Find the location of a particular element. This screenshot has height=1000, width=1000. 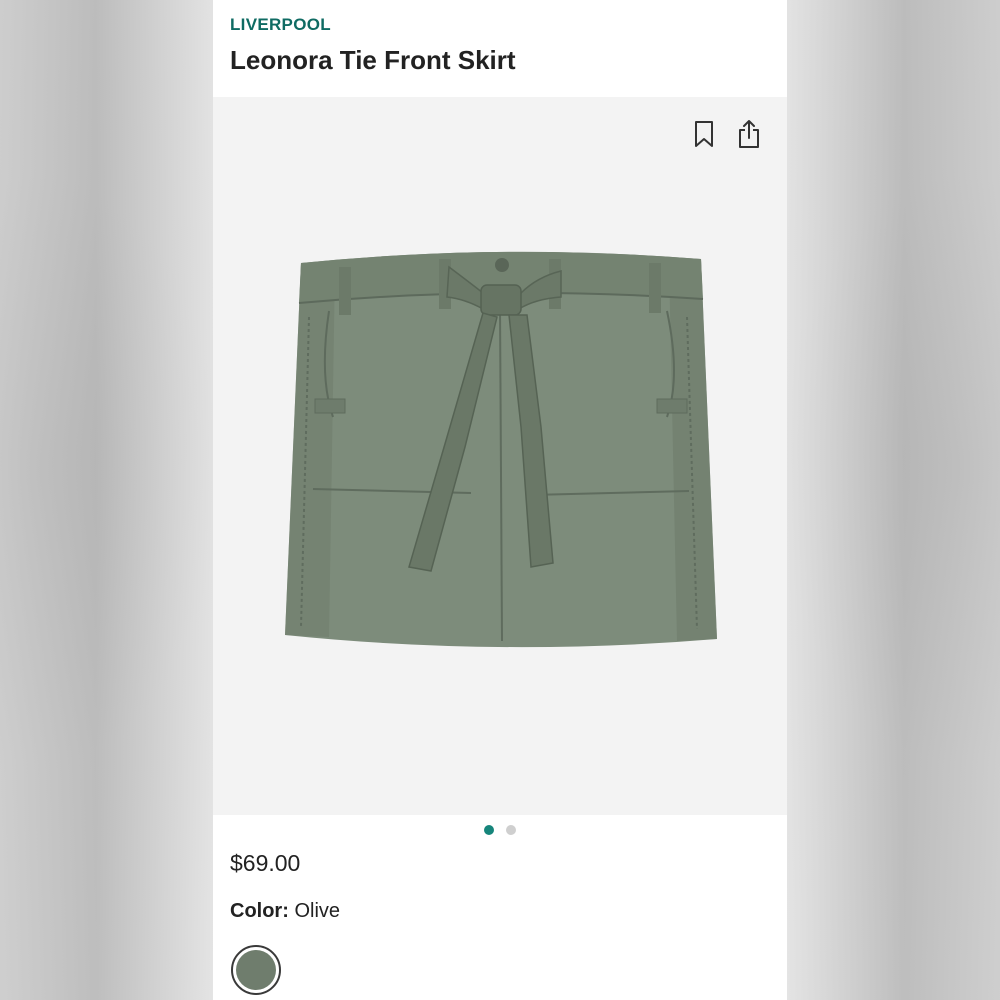

share-icon is located at coordinates (749, 134).